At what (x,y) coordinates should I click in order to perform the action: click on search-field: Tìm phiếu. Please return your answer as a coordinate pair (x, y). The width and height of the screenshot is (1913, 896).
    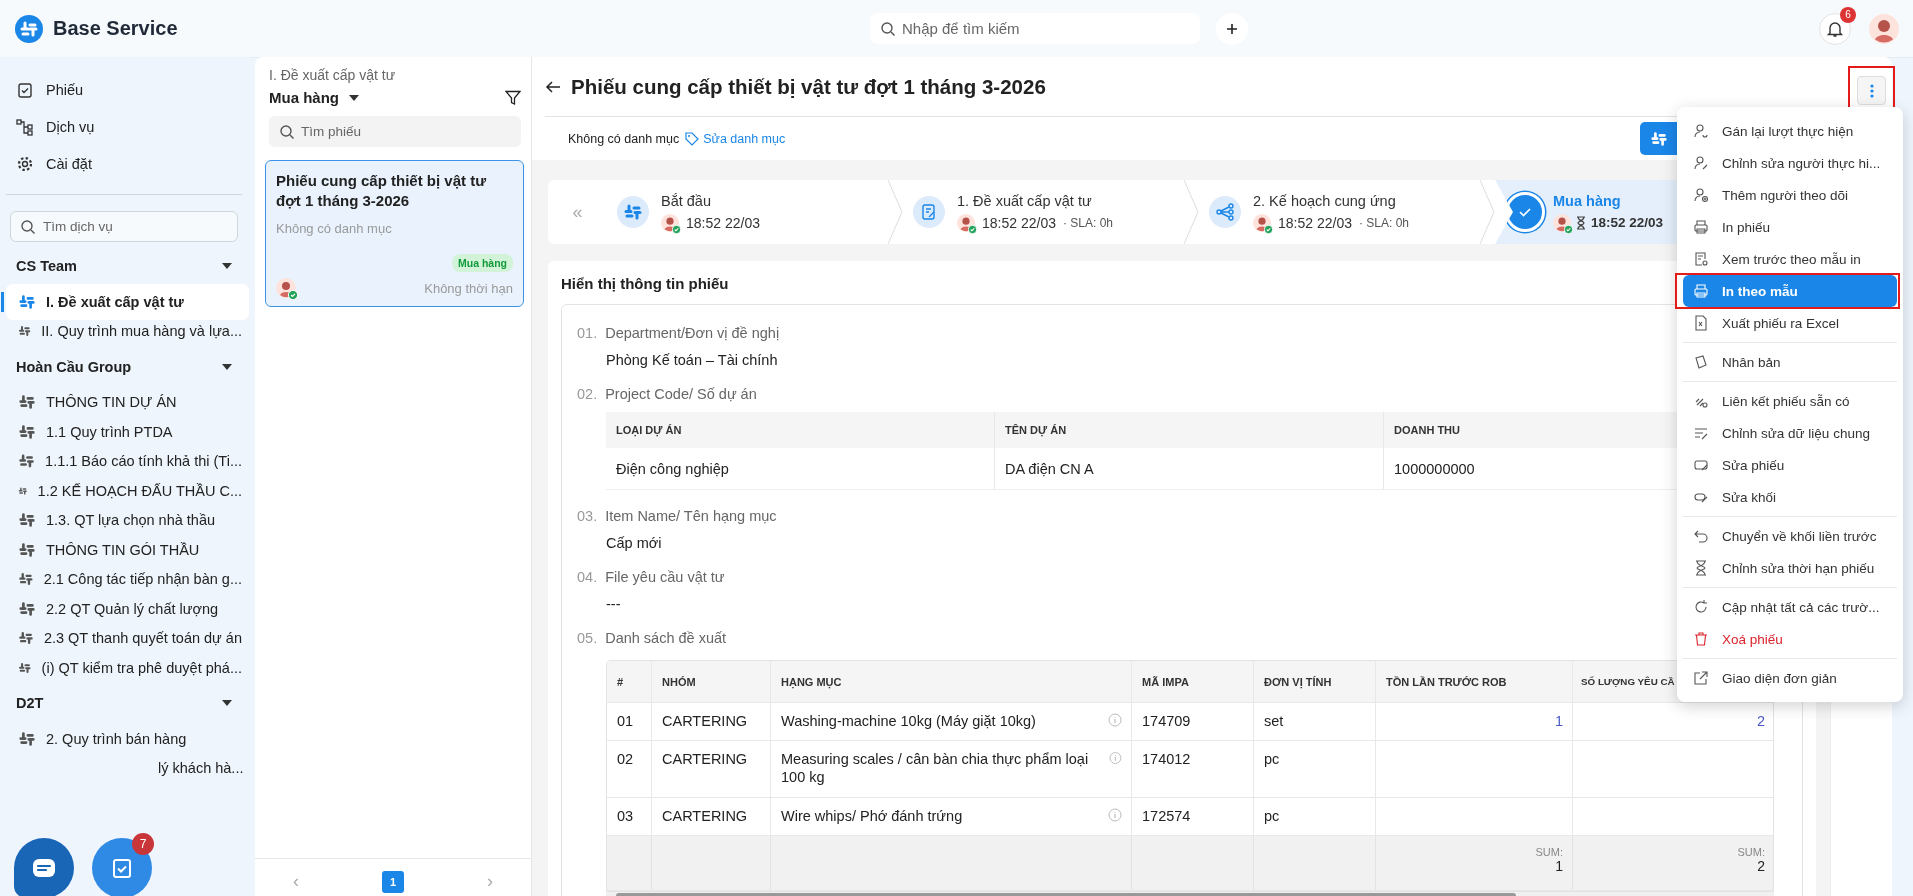
    Looking at the image, I should click on (395, 131).